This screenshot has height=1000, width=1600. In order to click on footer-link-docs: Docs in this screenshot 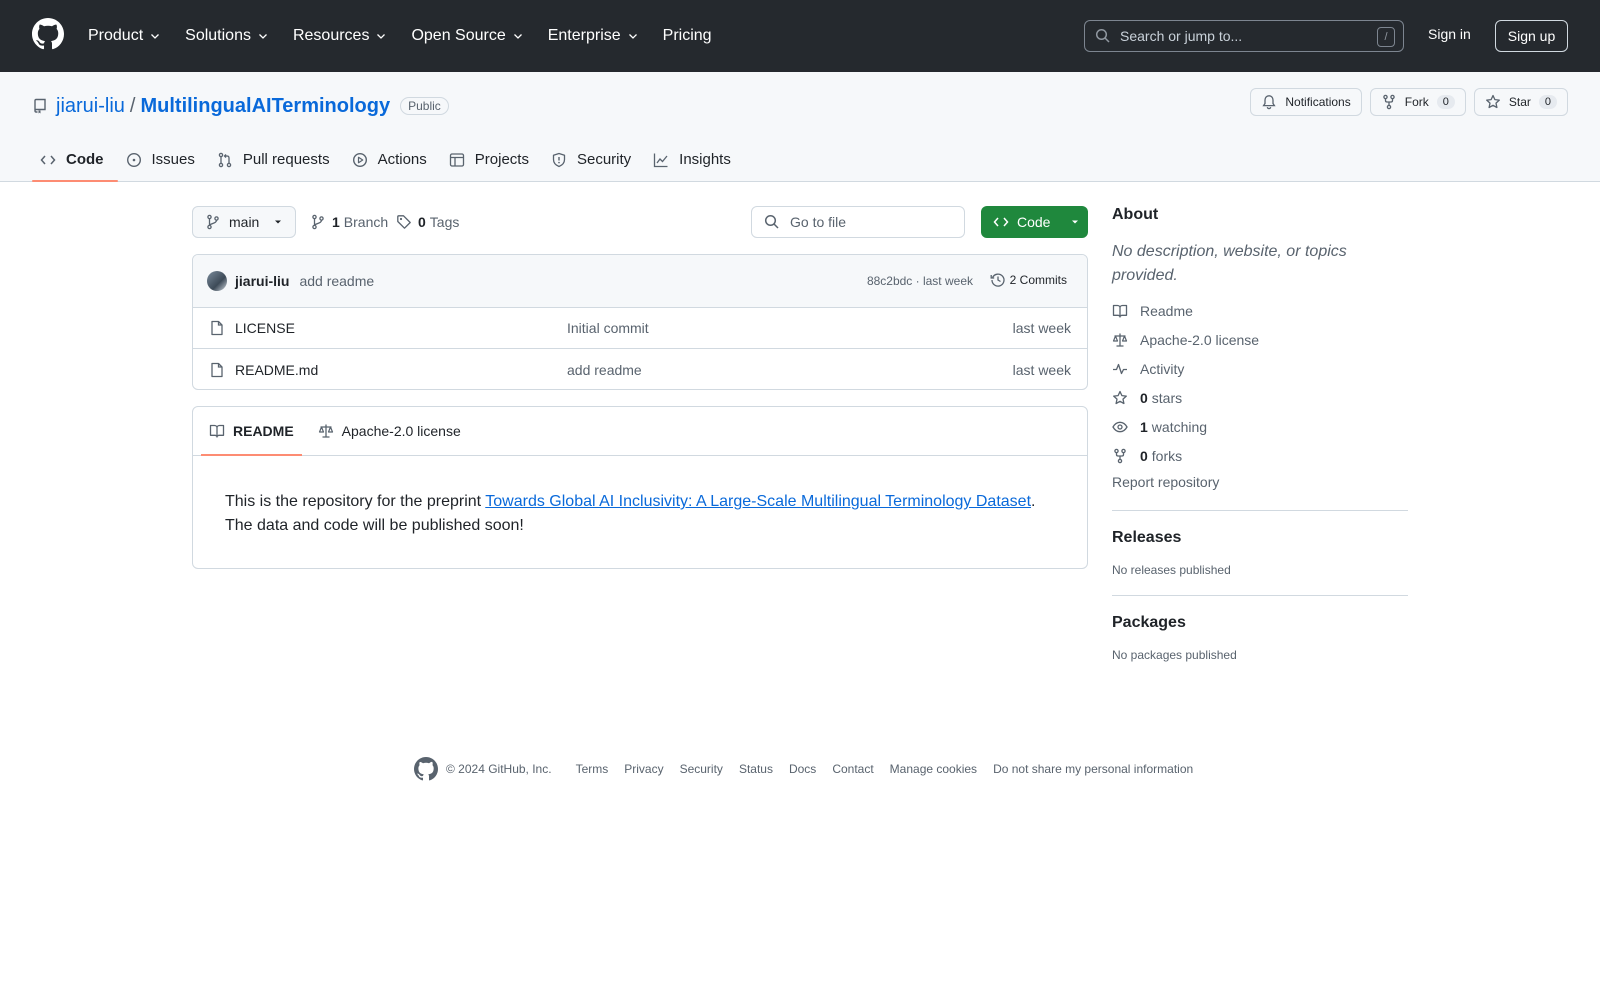, I will do `click(802, 769)`.